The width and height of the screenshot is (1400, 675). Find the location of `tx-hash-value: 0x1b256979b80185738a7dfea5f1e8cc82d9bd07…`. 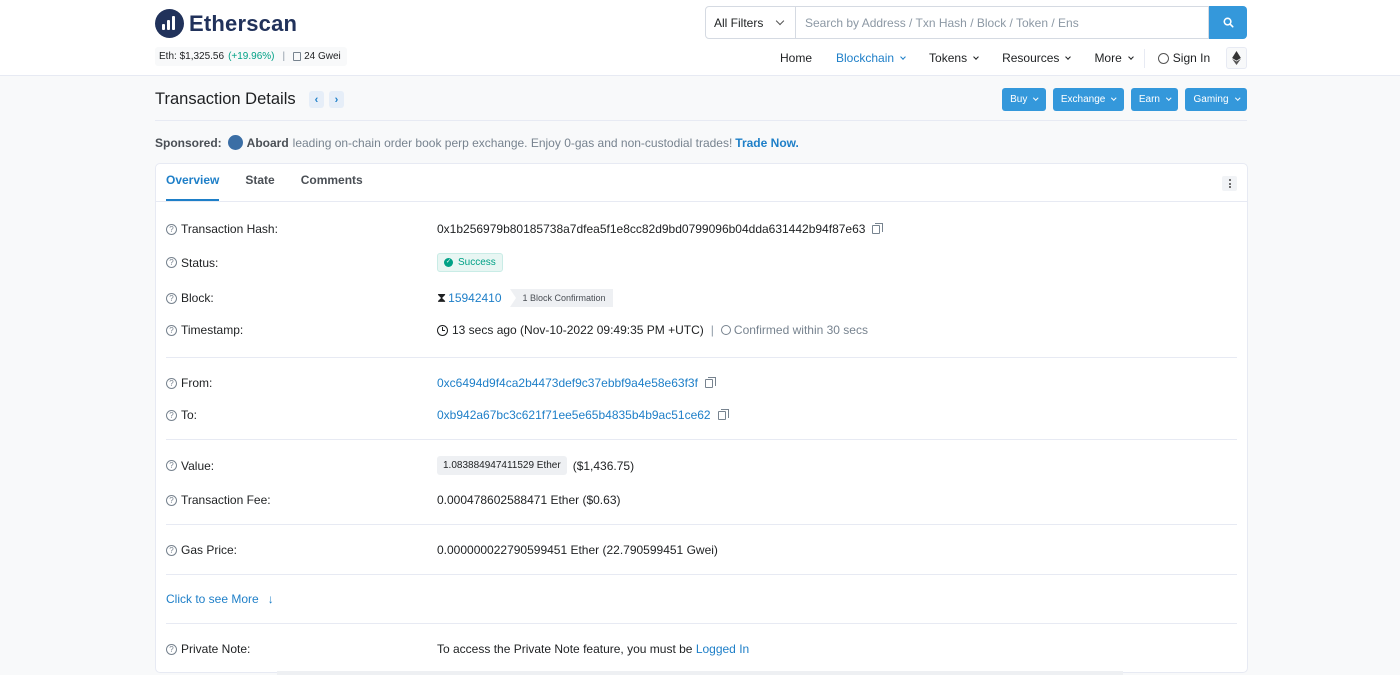

tx-hash-value: 0x1b256979b80185738a7dfea5f1e8cc82d9bd07… is located at coordinates (651, 229).